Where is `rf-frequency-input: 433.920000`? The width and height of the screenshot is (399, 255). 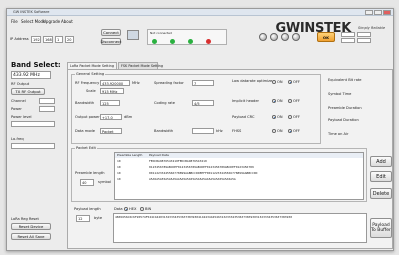 rf-frequency-input: 433.920000 is located at coordinates (115, 83).